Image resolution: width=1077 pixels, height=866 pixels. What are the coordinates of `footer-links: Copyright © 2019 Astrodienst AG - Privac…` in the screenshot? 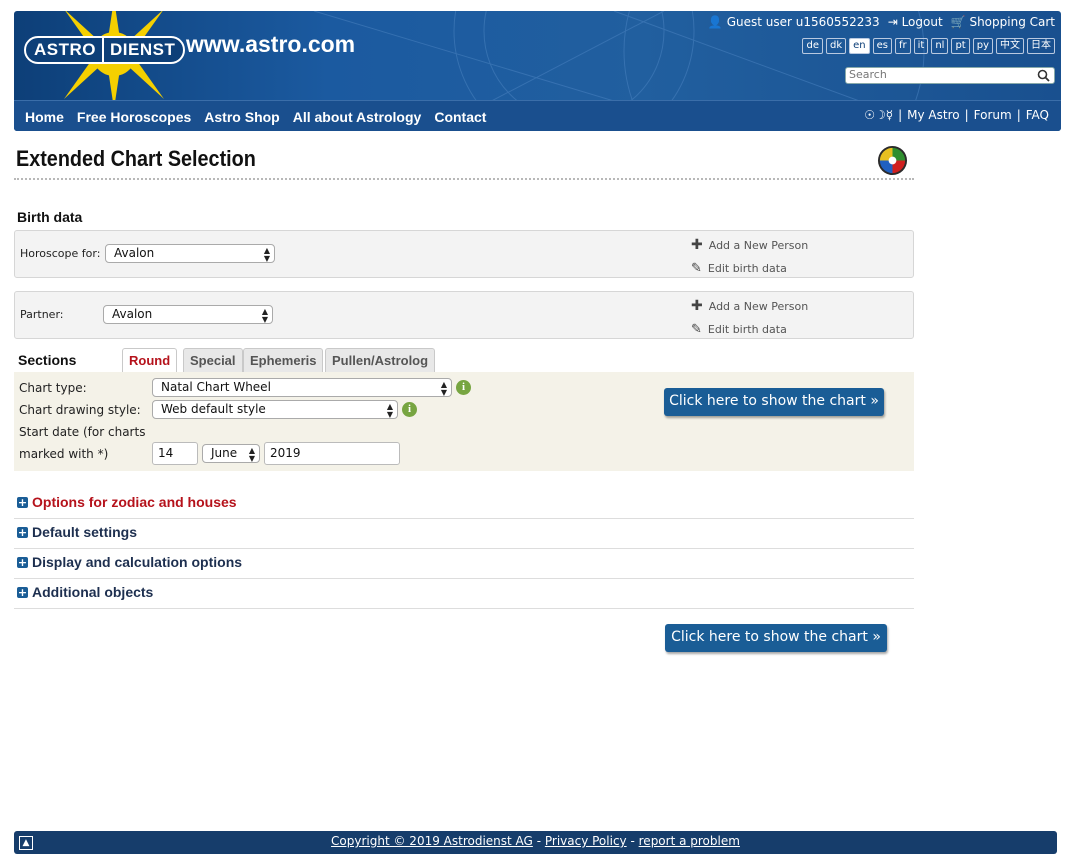 It's located at (535, 841).